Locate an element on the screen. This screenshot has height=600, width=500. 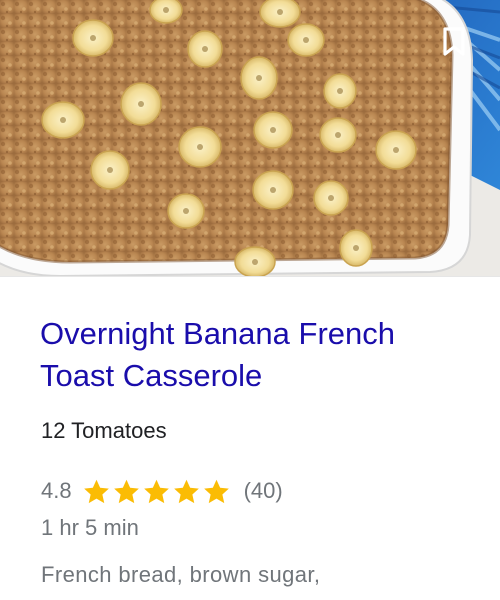
star-rating is located at coordinates (157, 491).